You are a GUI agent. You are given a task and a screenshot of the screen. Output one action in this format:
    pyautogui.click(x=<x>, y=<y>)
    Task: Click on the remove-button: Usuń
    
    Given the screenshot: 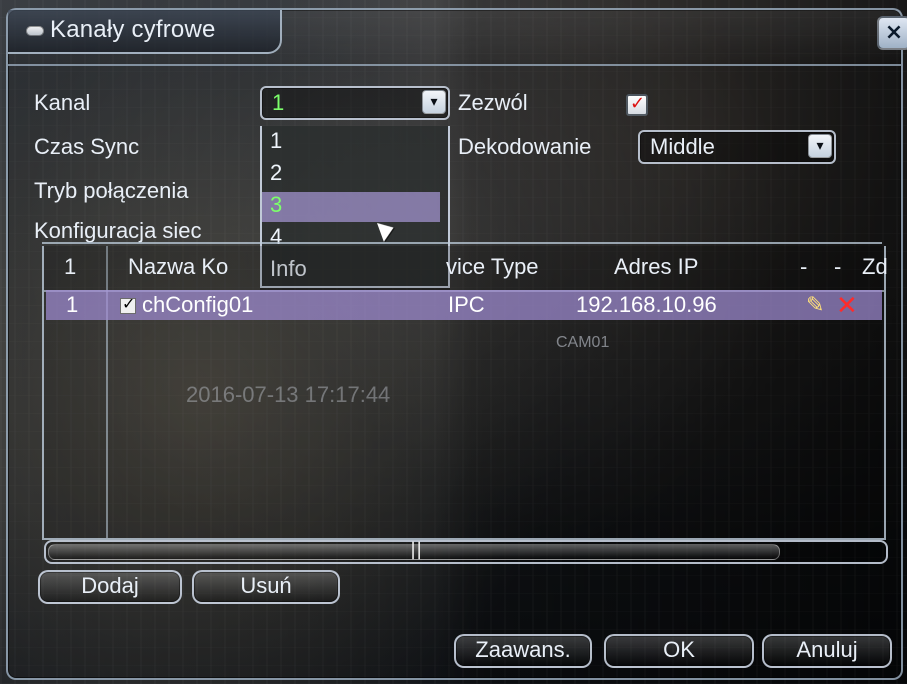 What is the action you would take?
    pyautogui.click(x=266, y=587)
    